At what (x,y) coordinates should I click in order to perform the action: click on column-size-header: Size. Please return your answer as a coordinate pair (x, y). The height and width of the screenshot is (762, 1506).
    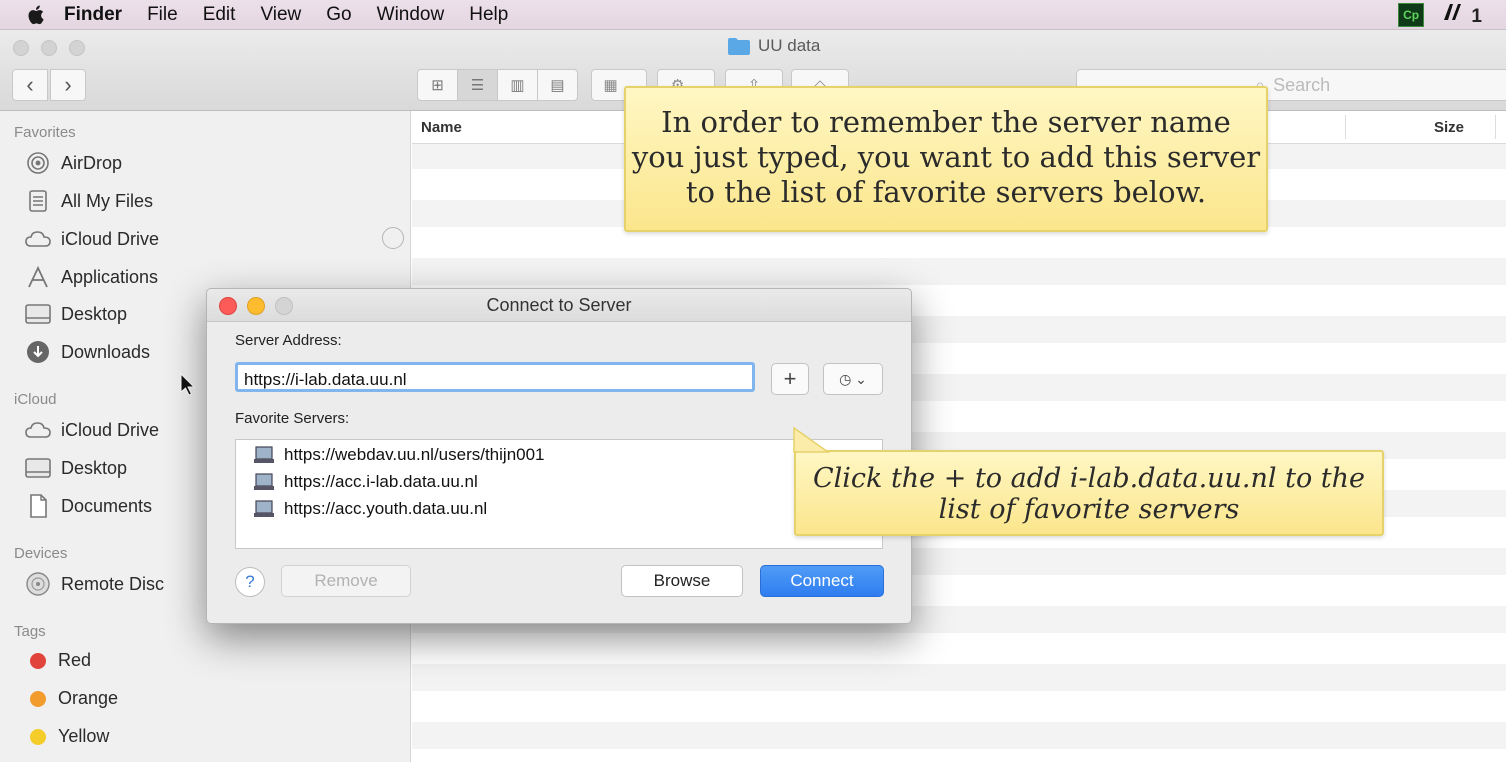
    Looking at the image, I should click on (1449, 127).